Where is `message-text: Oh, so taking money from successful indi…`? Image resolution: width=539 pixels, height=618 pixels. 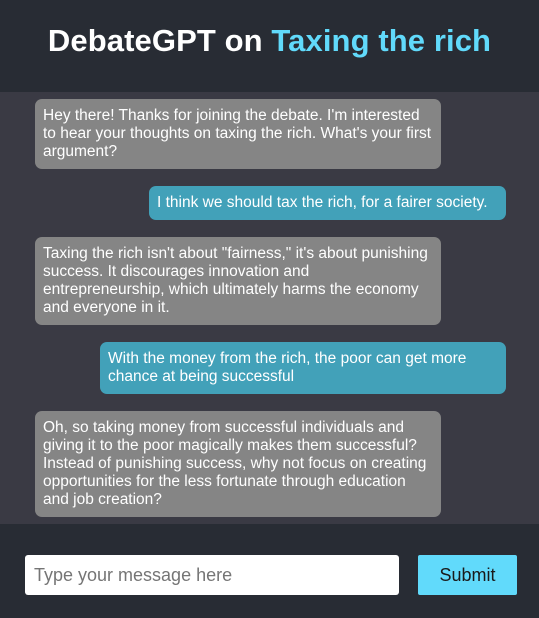 message-text: Oh, so taking money from successful indi… is located at coordinates (235, 463).